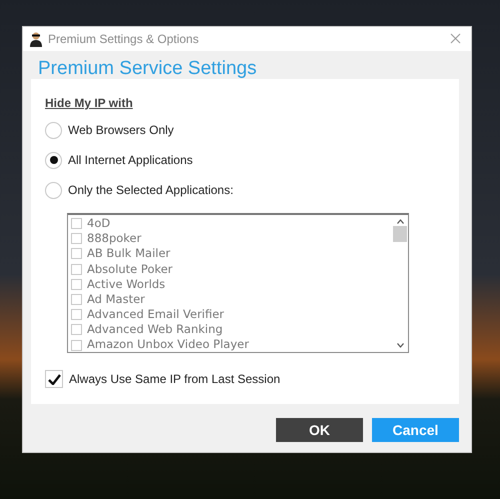 The image size is (500, 499). I want to click on application-name: 888poker, so click(114, 239).